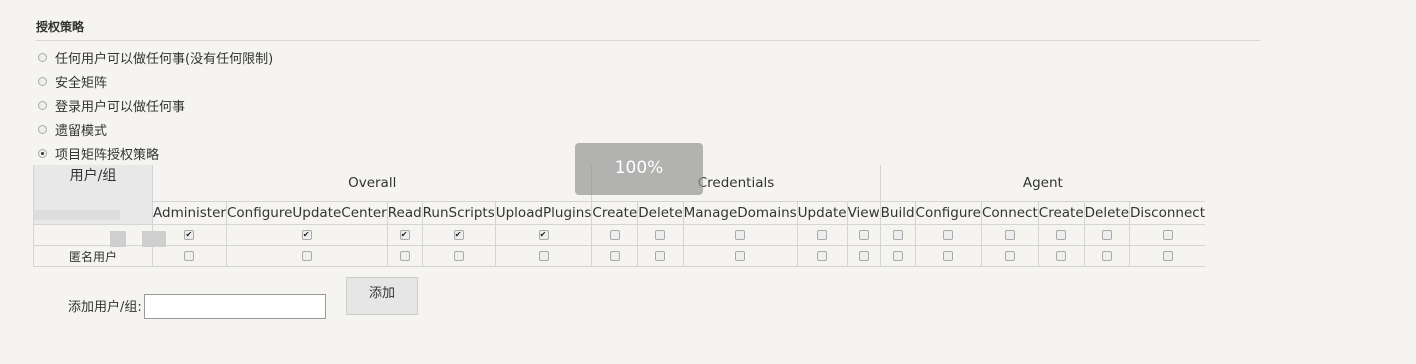 The height and width of the screenshot is (364, 1416). What do you see at coordinates (234, 306) in the screenshot?
I see `add-user-input` at bounding box center [234, 306].